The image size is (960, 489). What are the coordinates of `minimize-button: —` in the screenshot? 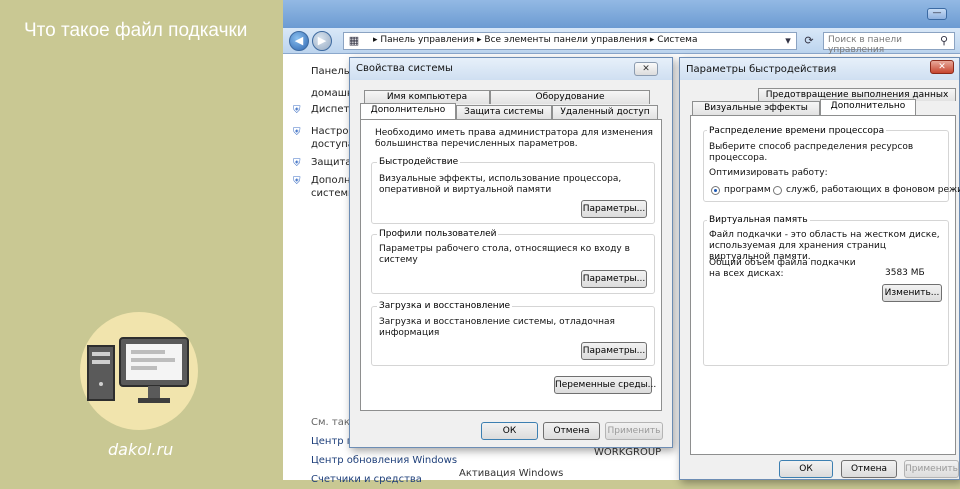 It's located at (937, 14).